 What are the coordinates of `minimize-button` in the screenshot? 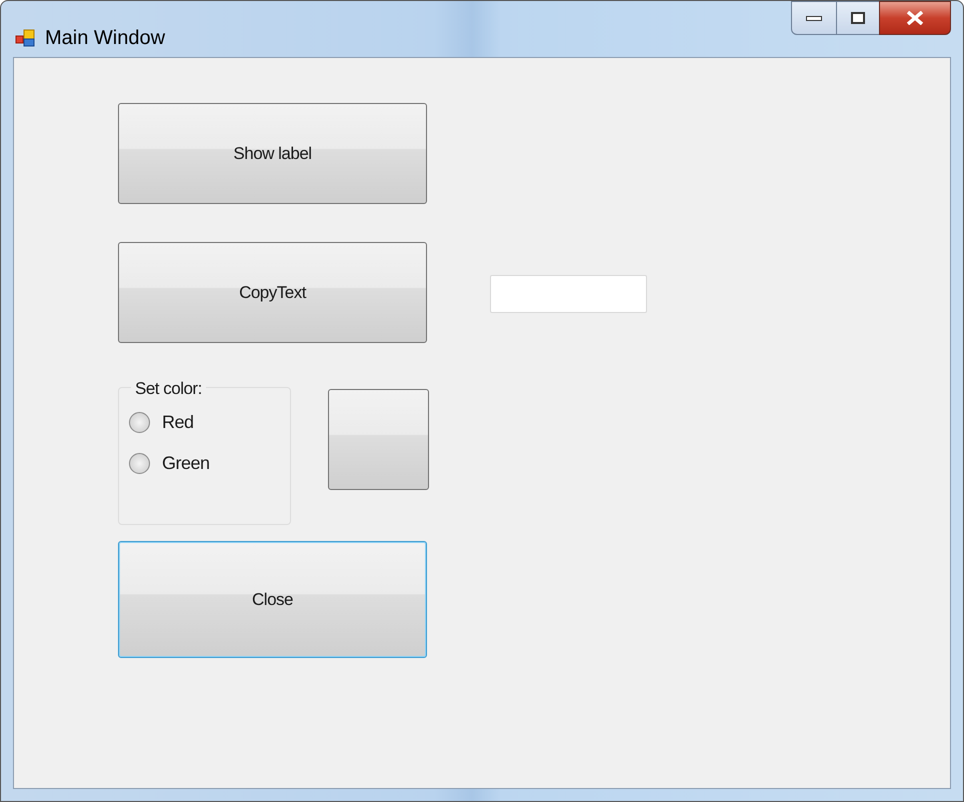 It's located at (814, 18).